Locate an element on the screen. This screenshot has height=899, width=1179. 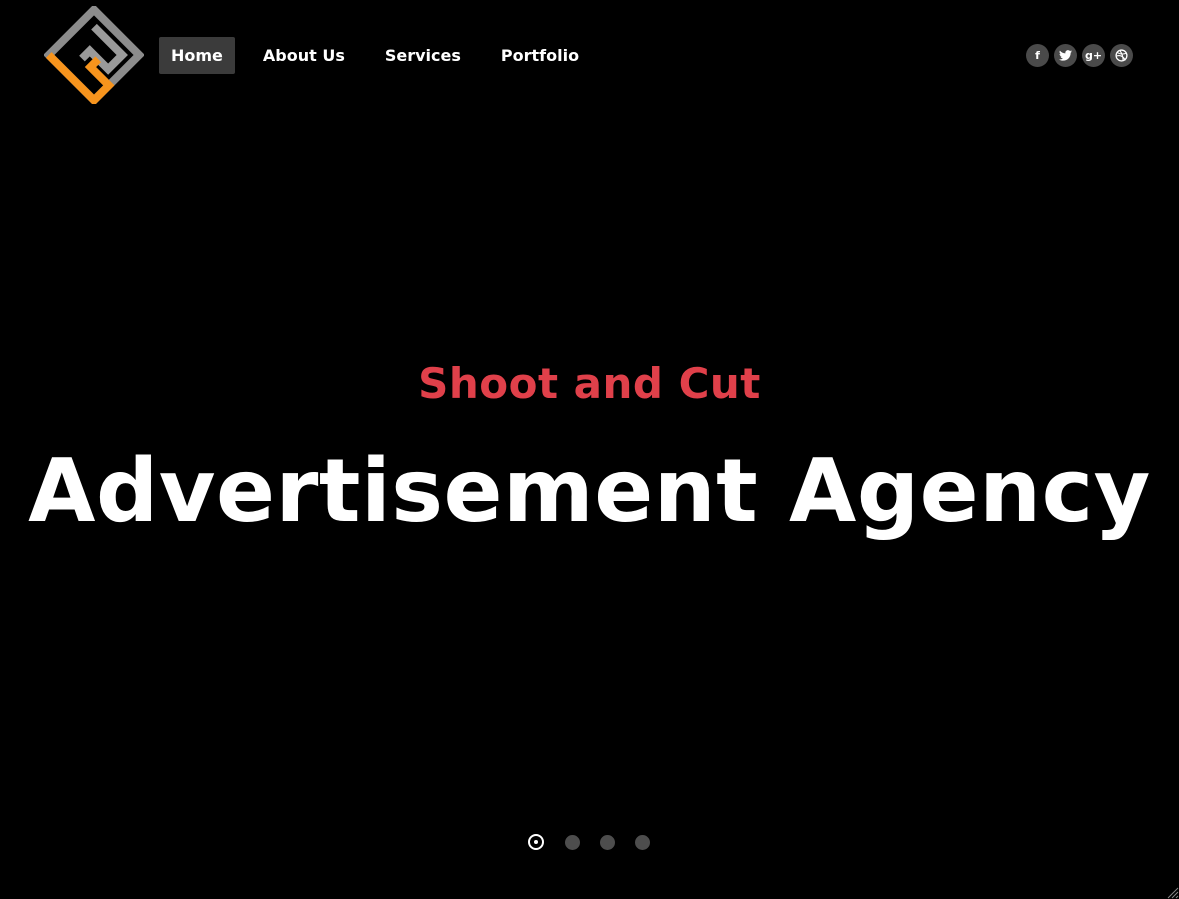
slider-pagination is located at coordinates (591, 842).